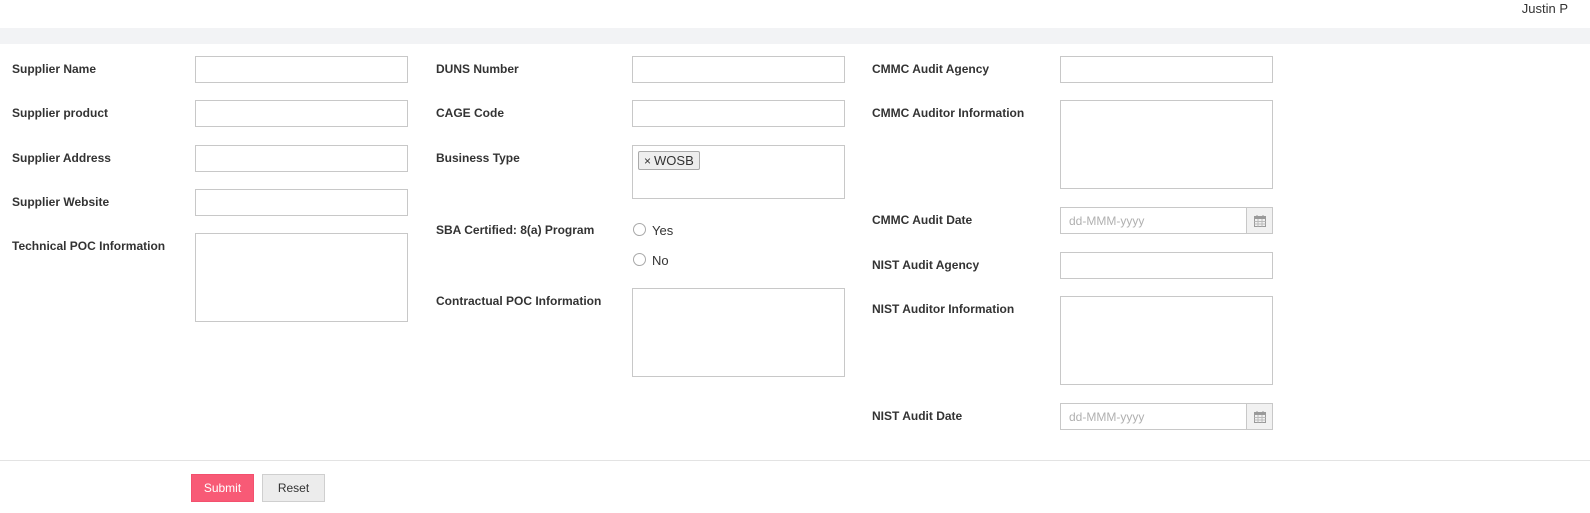 This screenshot has height=513, width=1590. What do you see at coordinates (738, 332) in the screenshot?
I see `contractual-poc-textarea` at bounding box center [738, 332].